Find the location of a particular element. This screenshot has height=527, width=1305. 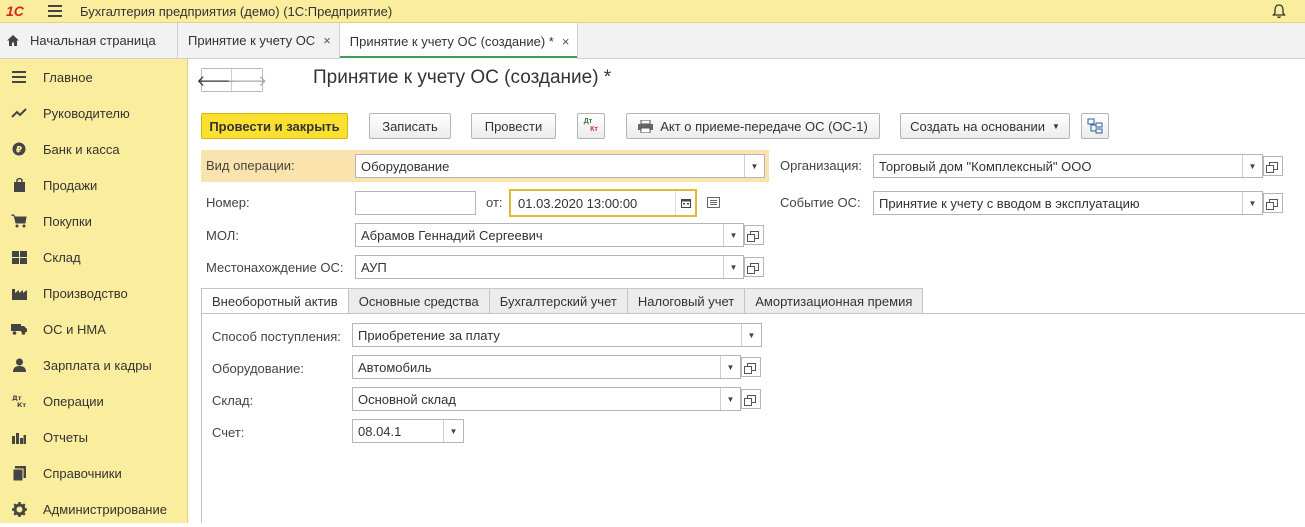

sidebar-item-manager: Руководителю is located at coordinates (93, 113).